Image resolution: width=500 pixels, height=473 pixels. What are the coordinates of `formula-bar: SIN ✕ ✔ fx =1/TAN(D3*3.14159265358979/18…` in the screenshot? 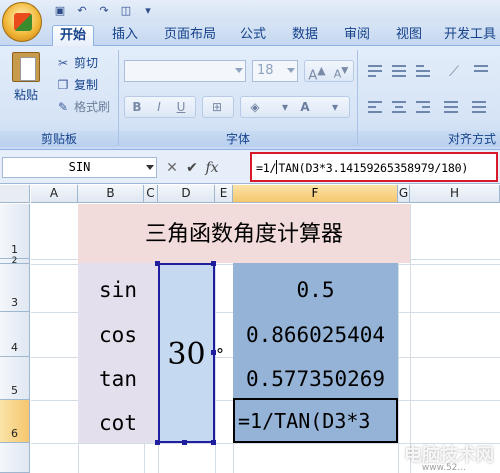 It's located at (250, 167).